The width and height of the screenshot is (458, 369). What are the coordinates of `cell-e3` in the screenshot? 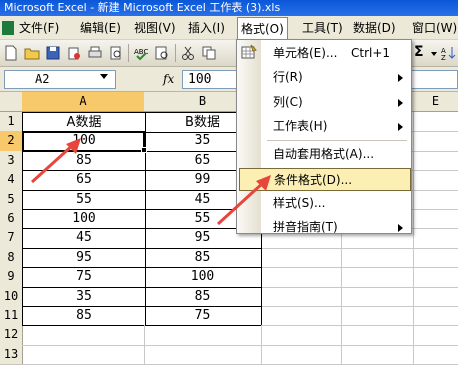 It's located at (435, 161).